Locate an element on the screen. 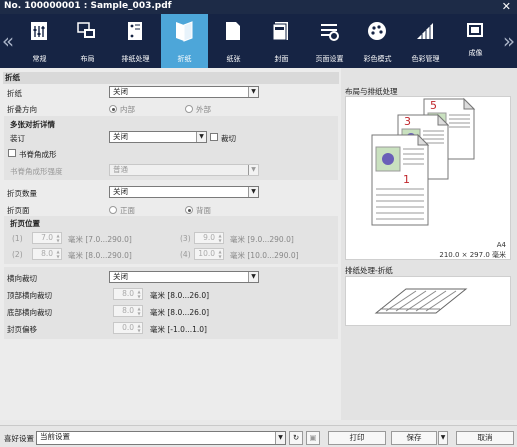 This screenshot has height=447, width=517. tab-imaging: 成像 is located at coordinates (475, 41).